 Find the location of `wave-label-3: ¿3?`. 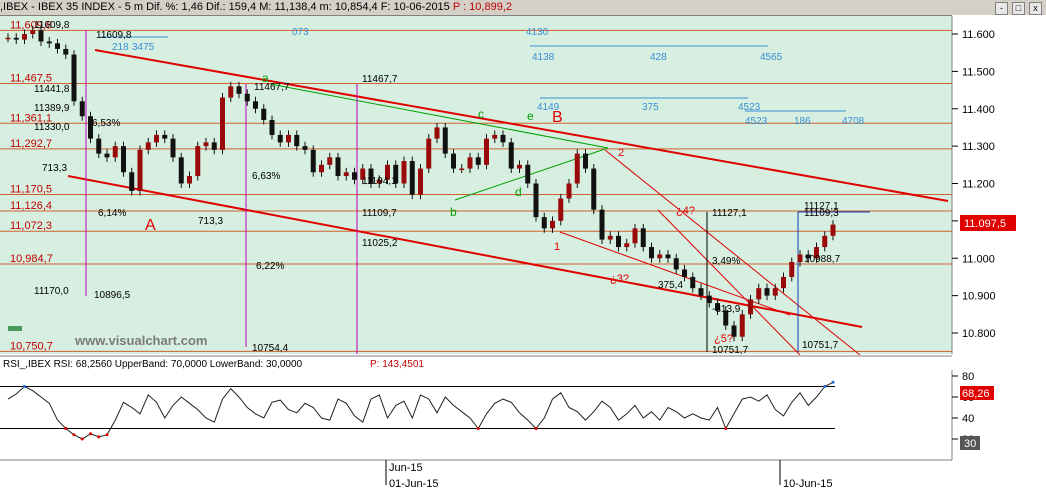

wave-label-3: ¿3? is located at coordinates (619, 279).